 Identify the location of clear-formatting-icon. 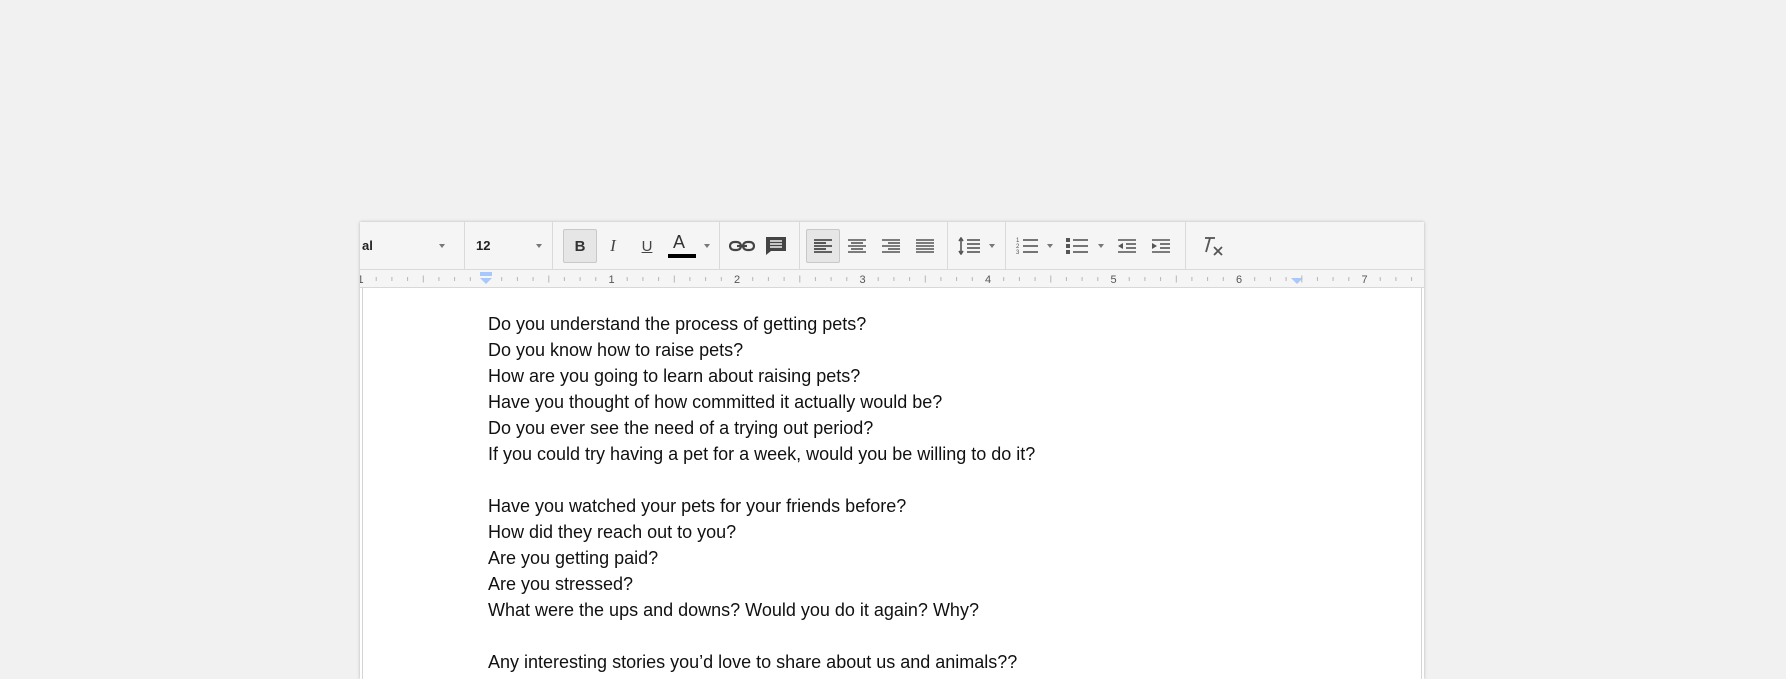
(1214, 246).